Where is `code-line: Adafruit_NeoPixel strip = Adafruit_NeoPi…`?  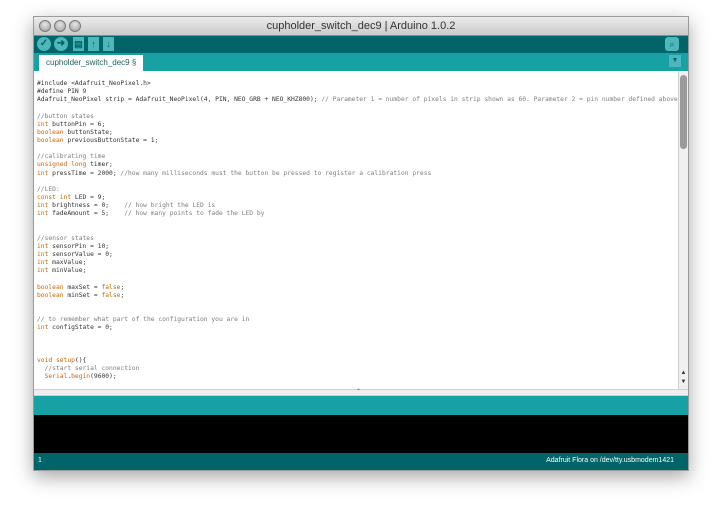
code-line: Adafruit_NeoPixel strip = Adafruit_NeoPi… is located at coordinates (357, 100).